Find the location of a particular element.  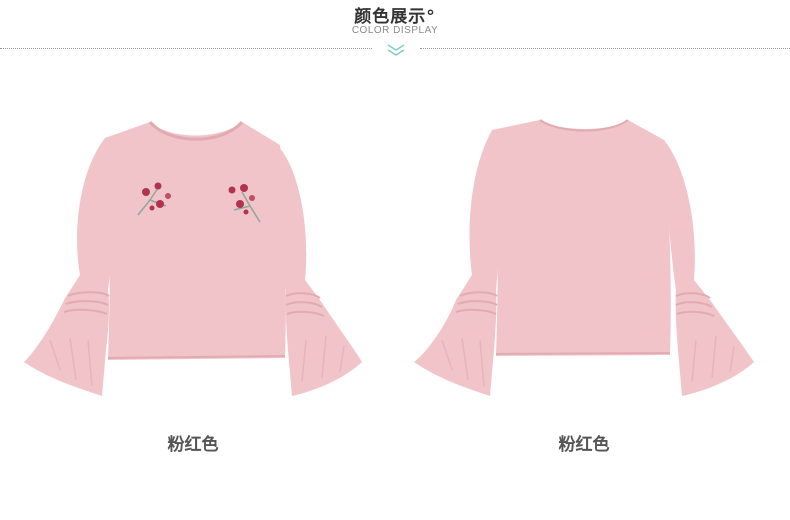

double-chevron-down-icon is located at coordinates (396, 50).